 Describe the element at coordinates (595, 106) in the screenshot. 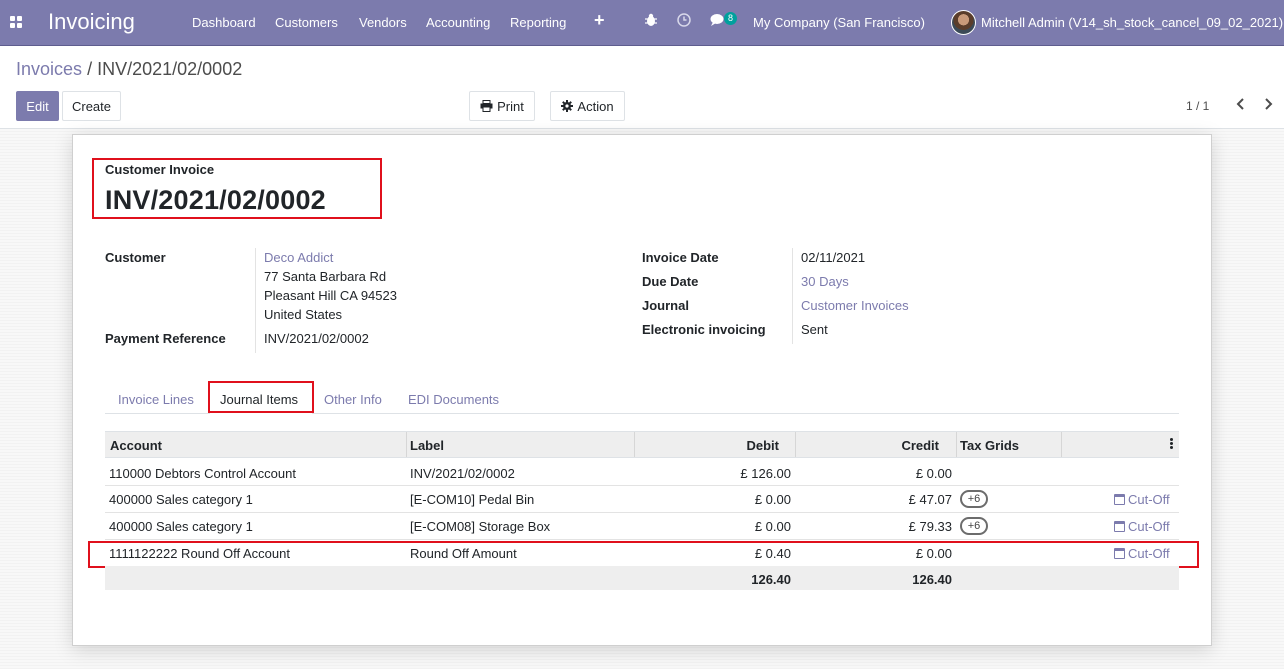

I see `action-button-label: Action` at that location.